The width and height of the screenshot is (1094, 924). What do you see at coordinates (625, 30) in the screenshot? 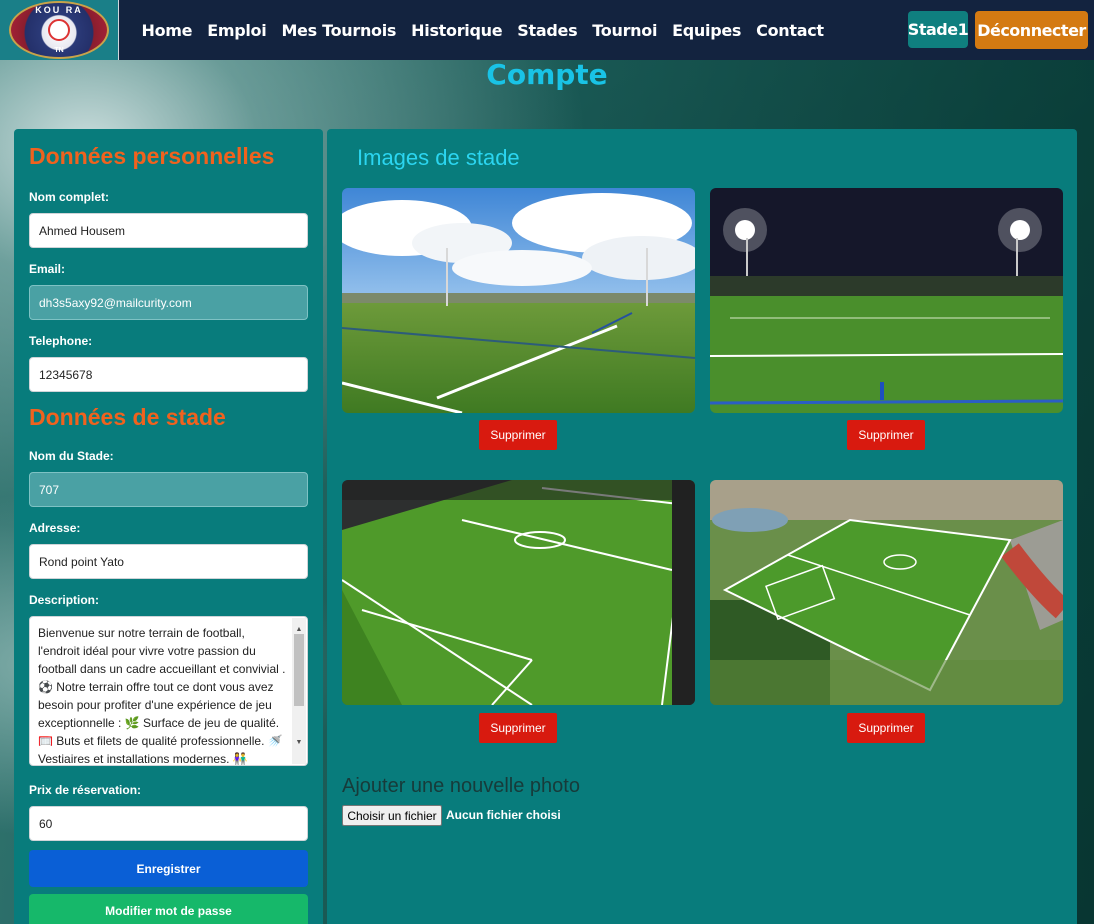
I see `nav-link-tournoi: Tournoi` at bounding box center [625, 30].